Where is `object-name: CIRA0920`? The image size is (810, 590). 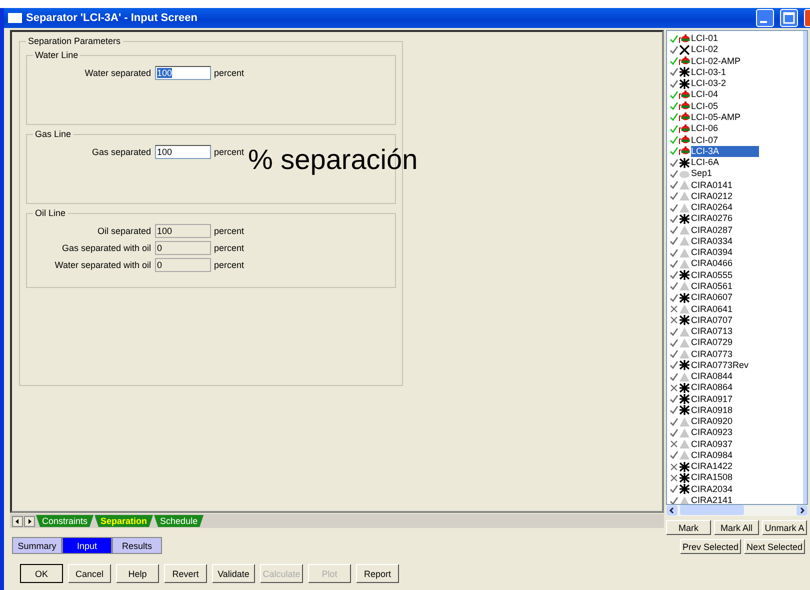 object-name: CIRA0920 is located at coordinates (732, 422).